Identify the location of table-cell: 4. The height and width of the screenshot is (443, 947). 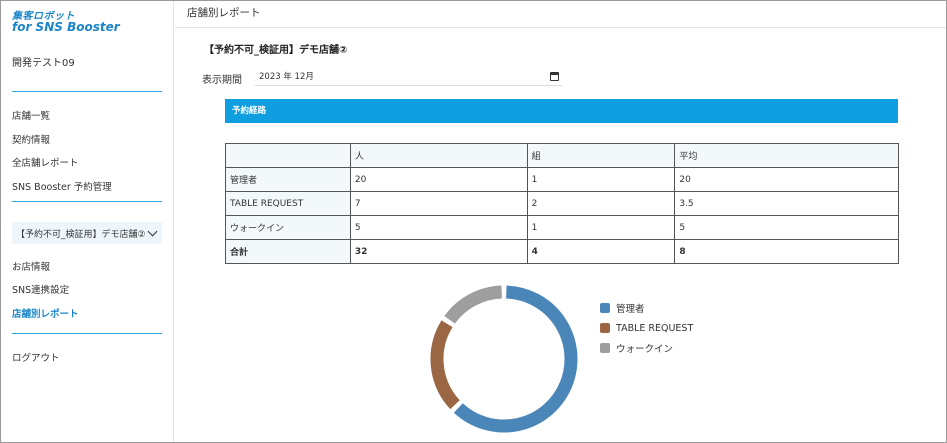
(601, 251).